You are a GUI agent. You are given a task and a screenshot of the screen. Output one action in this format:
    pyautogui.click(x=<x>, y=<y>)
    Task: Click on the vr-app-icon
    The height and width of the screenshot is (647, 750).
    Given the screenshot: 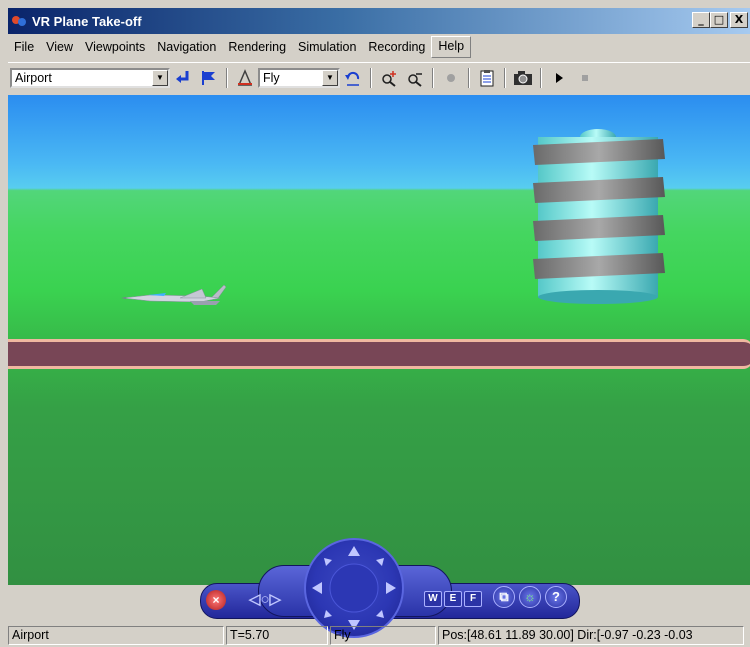 What is the action you would take?
    pyautogui.click(x=20, y=21)
    